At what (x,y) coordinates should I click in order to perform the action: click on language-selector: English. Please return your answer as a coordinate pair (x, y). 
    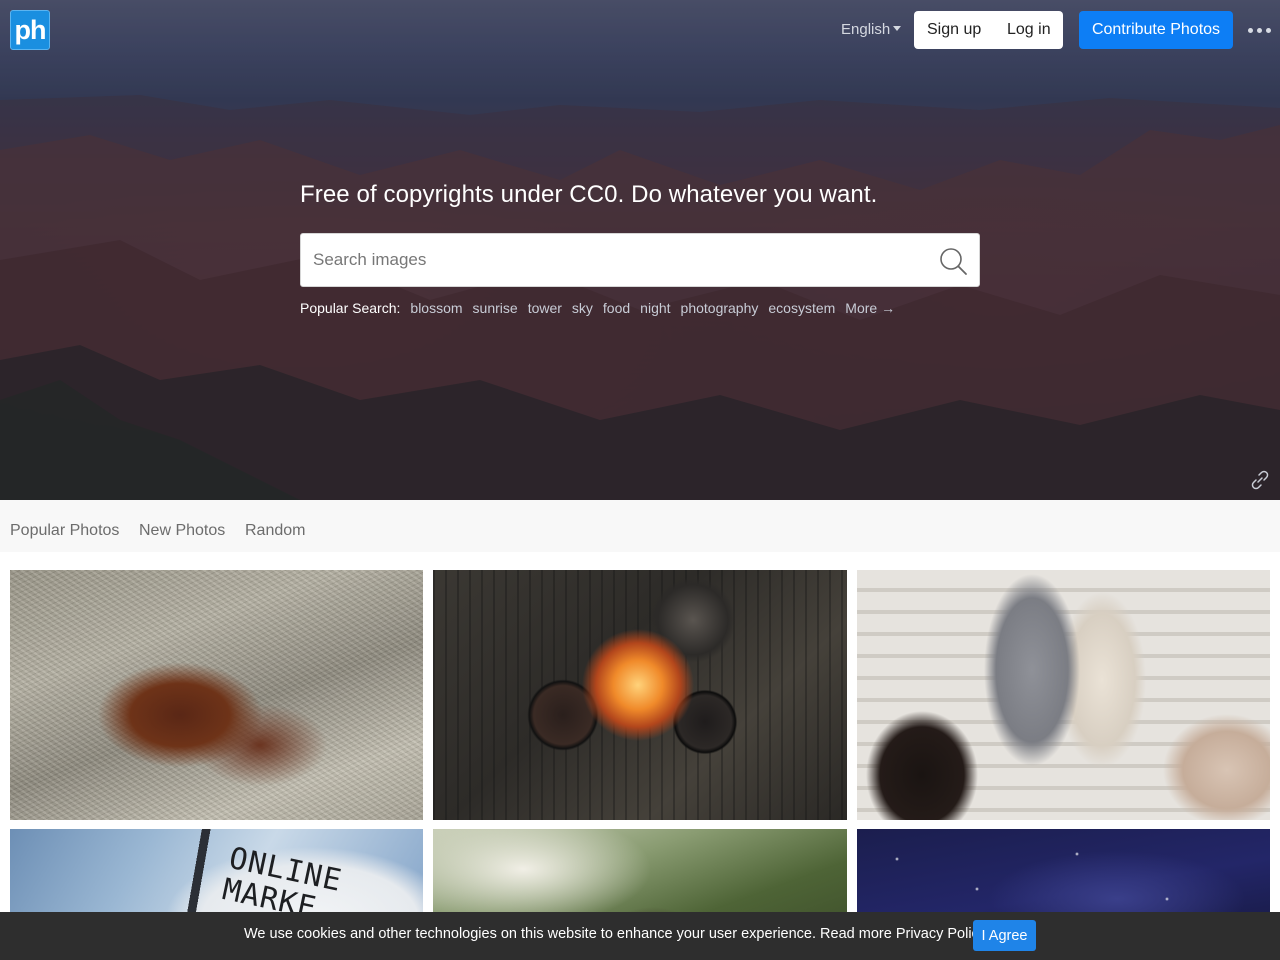
    Looking at the image, I should click on (871, 29).